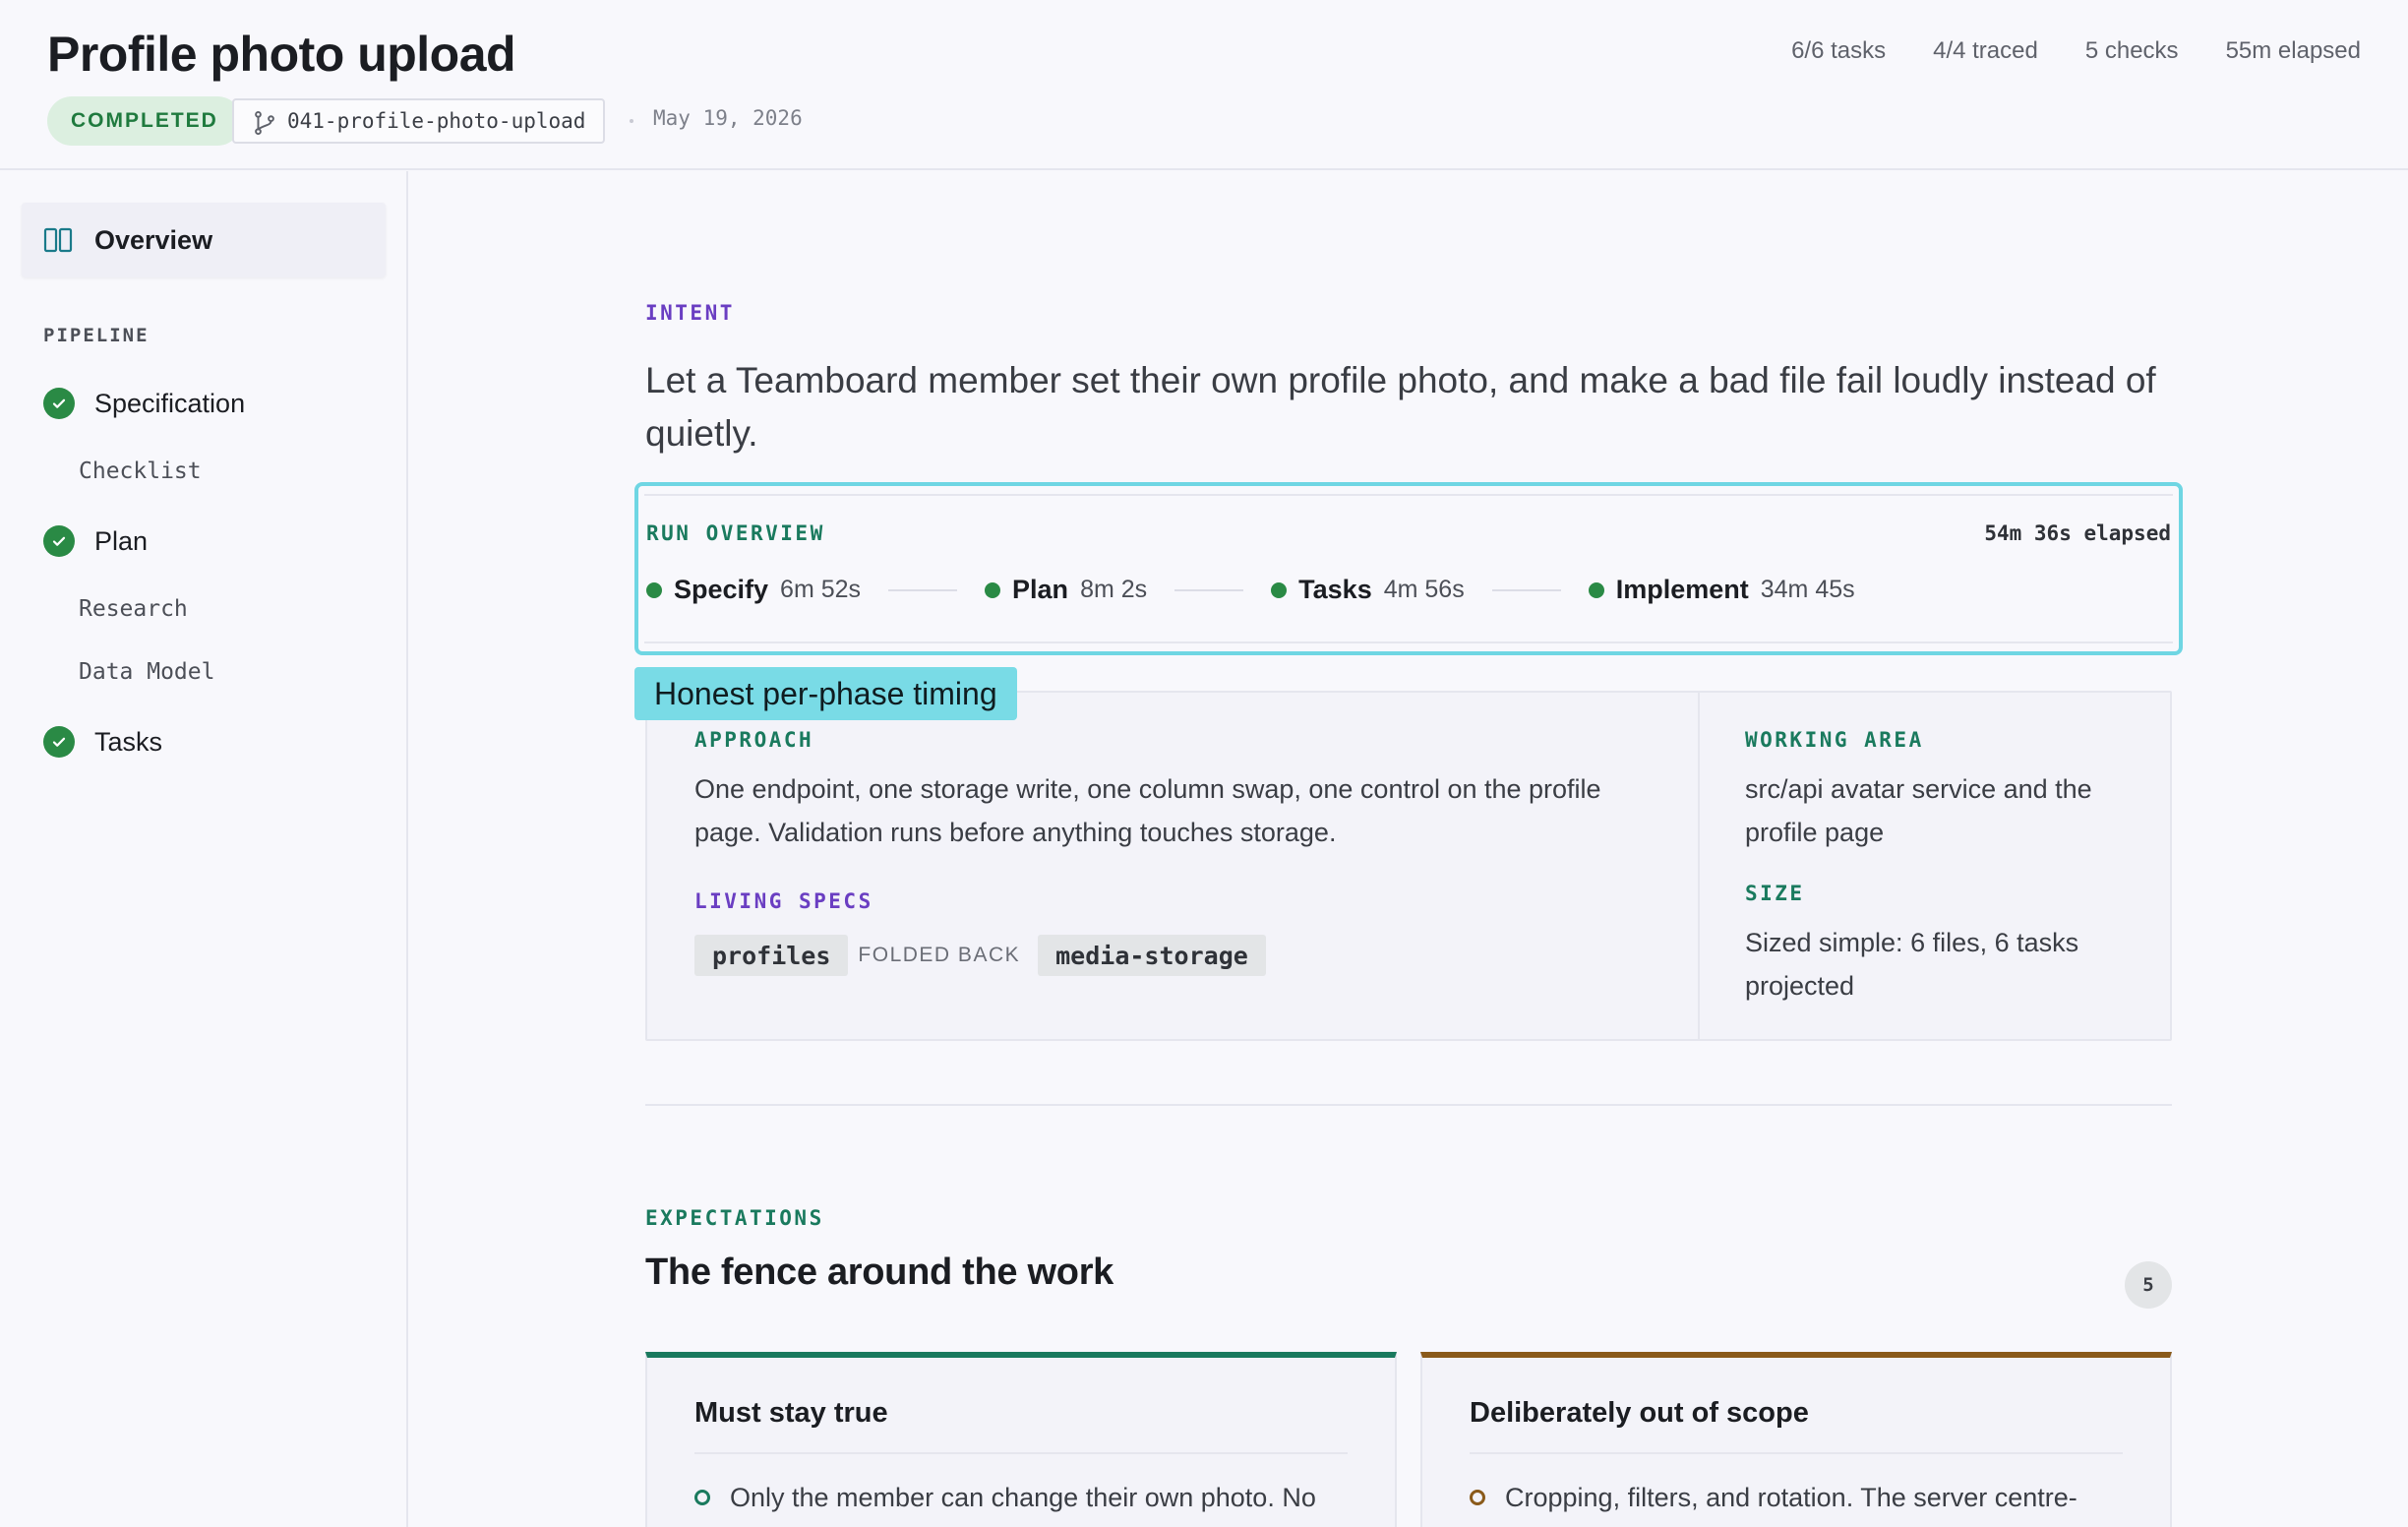  Describe the element at coordinates (2293, 50) in the screenshot. I see `stat-elapsed: 55m elapsed` at that location.